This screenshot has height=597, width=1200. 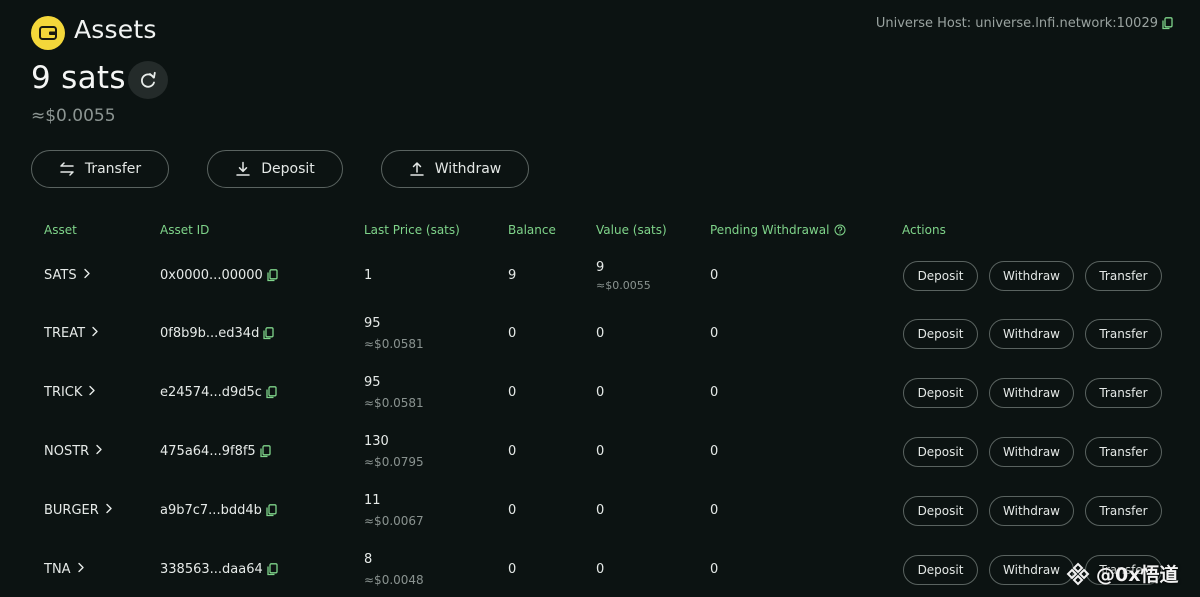 I want to click on asset-id-text: 0f8b9b...ed34d, so click(x=210, y=333).